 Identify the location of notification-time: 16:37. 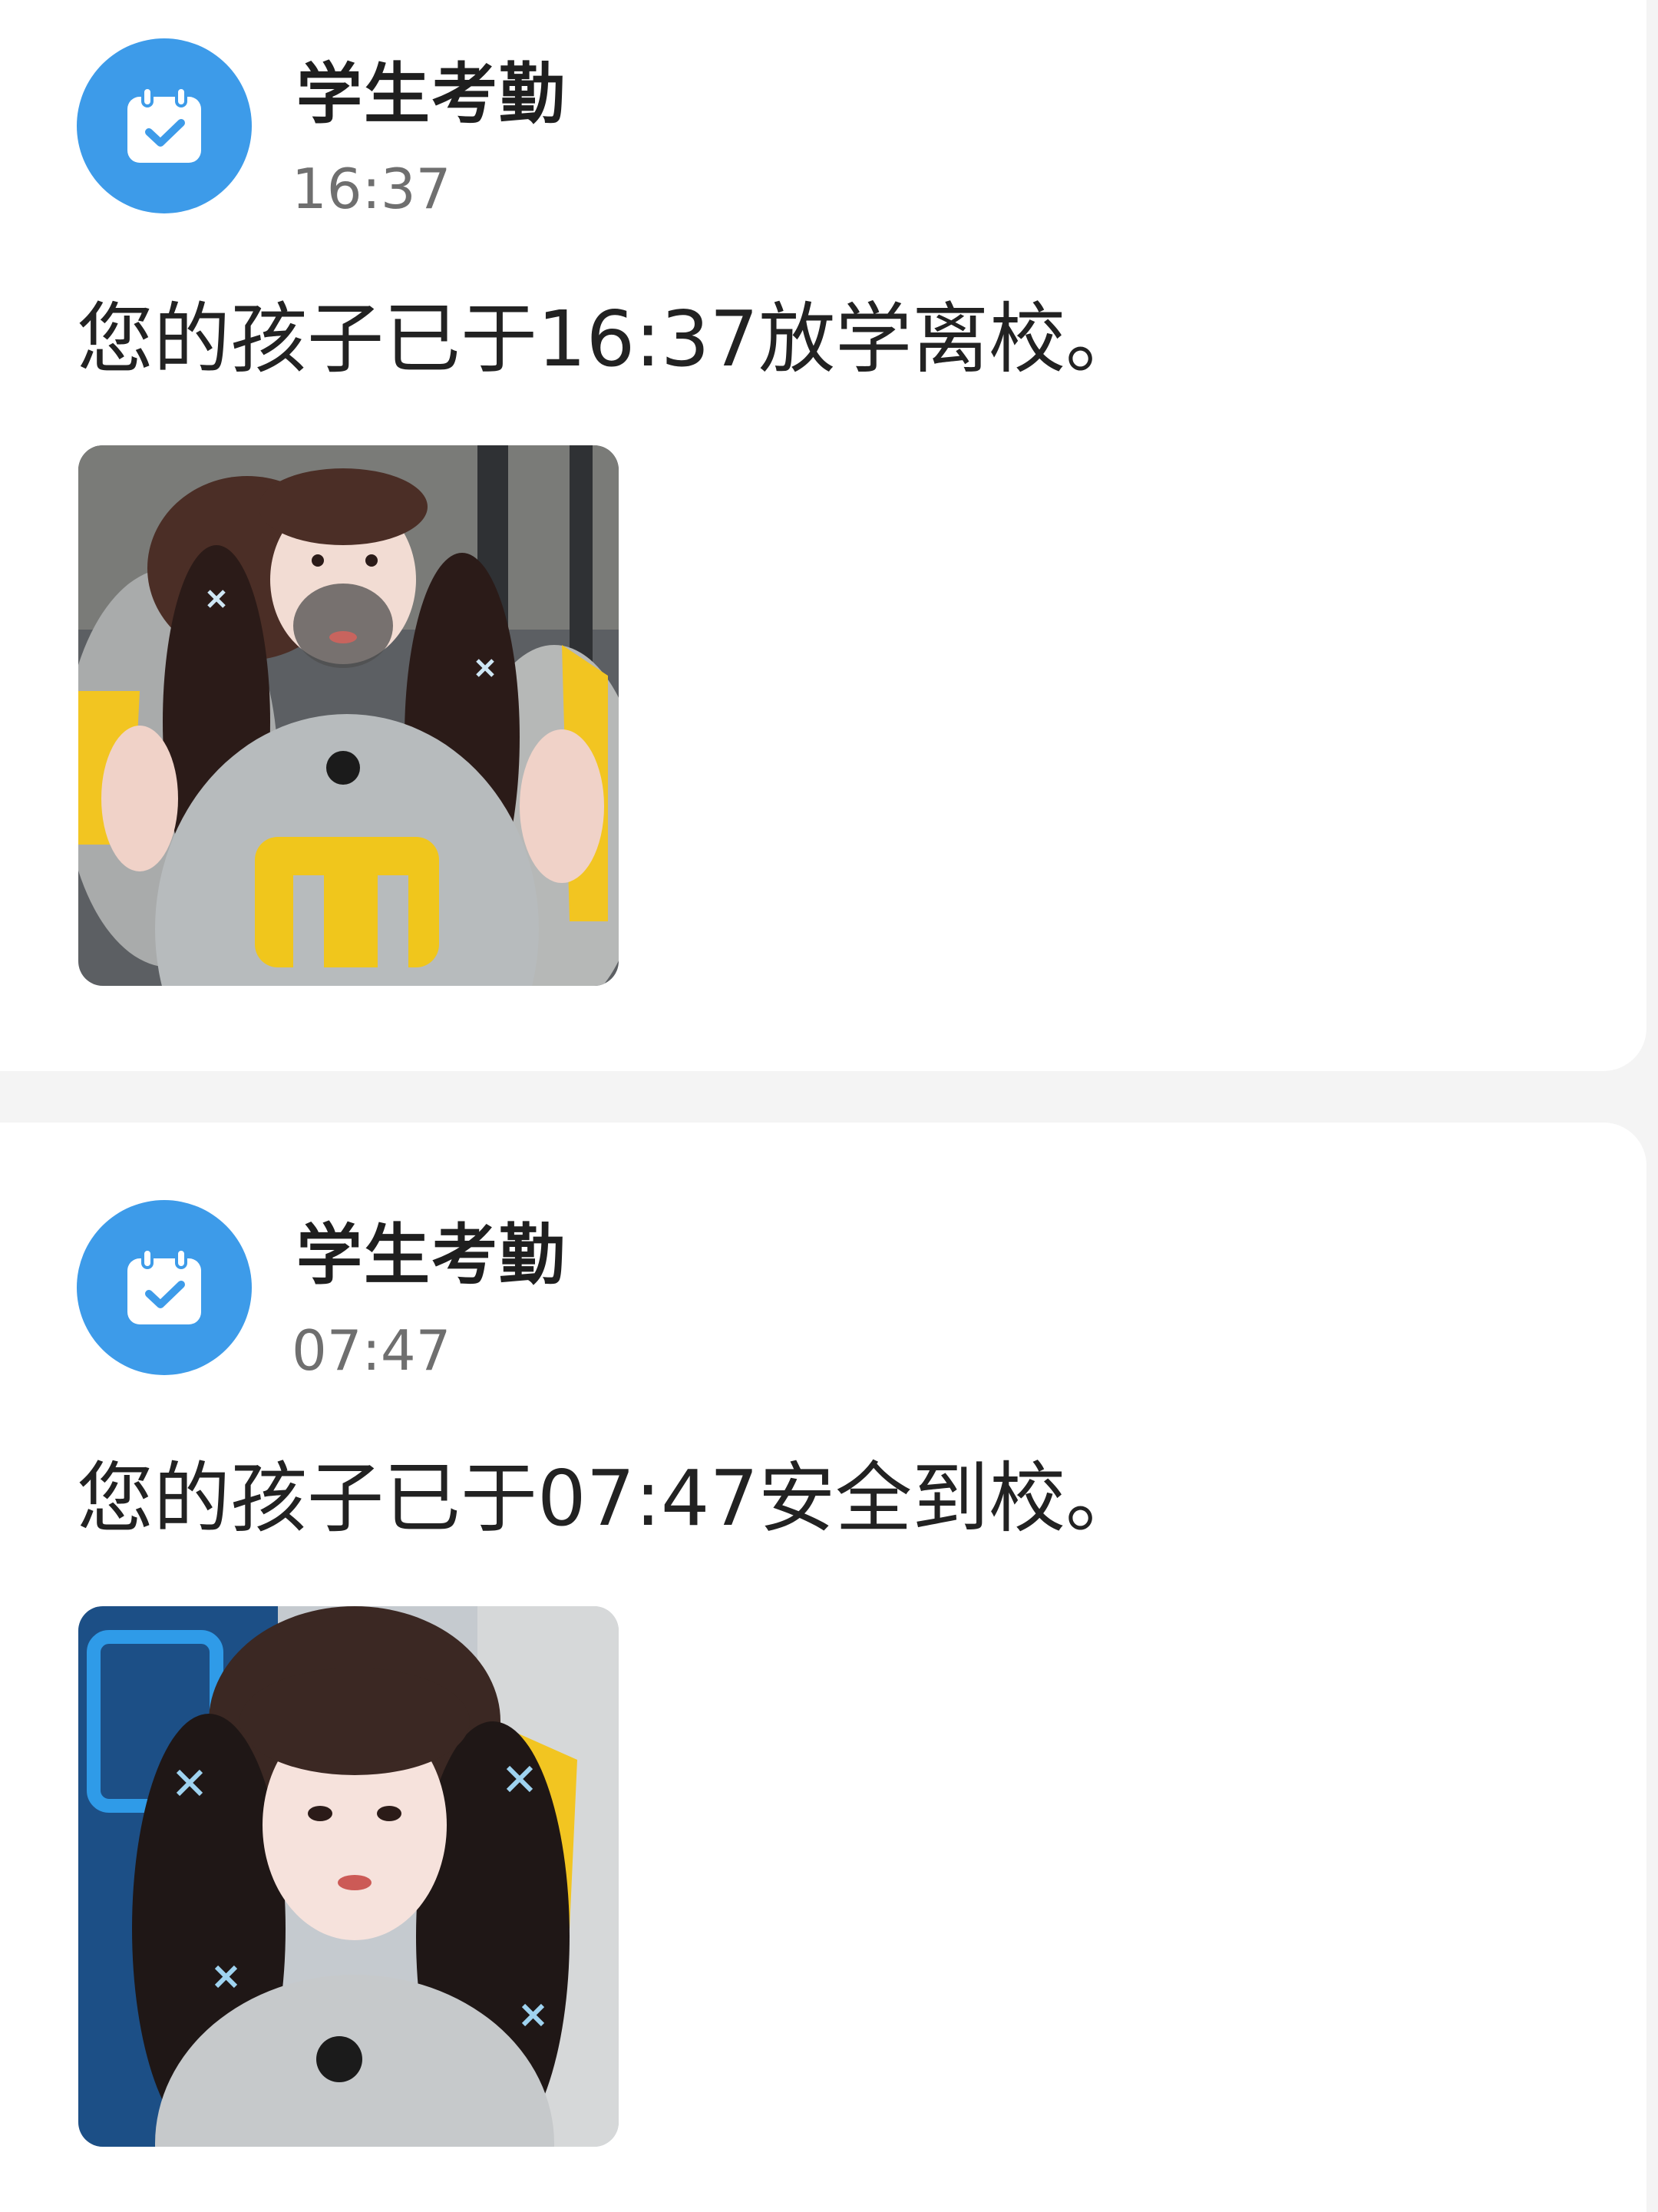
(371, 189).